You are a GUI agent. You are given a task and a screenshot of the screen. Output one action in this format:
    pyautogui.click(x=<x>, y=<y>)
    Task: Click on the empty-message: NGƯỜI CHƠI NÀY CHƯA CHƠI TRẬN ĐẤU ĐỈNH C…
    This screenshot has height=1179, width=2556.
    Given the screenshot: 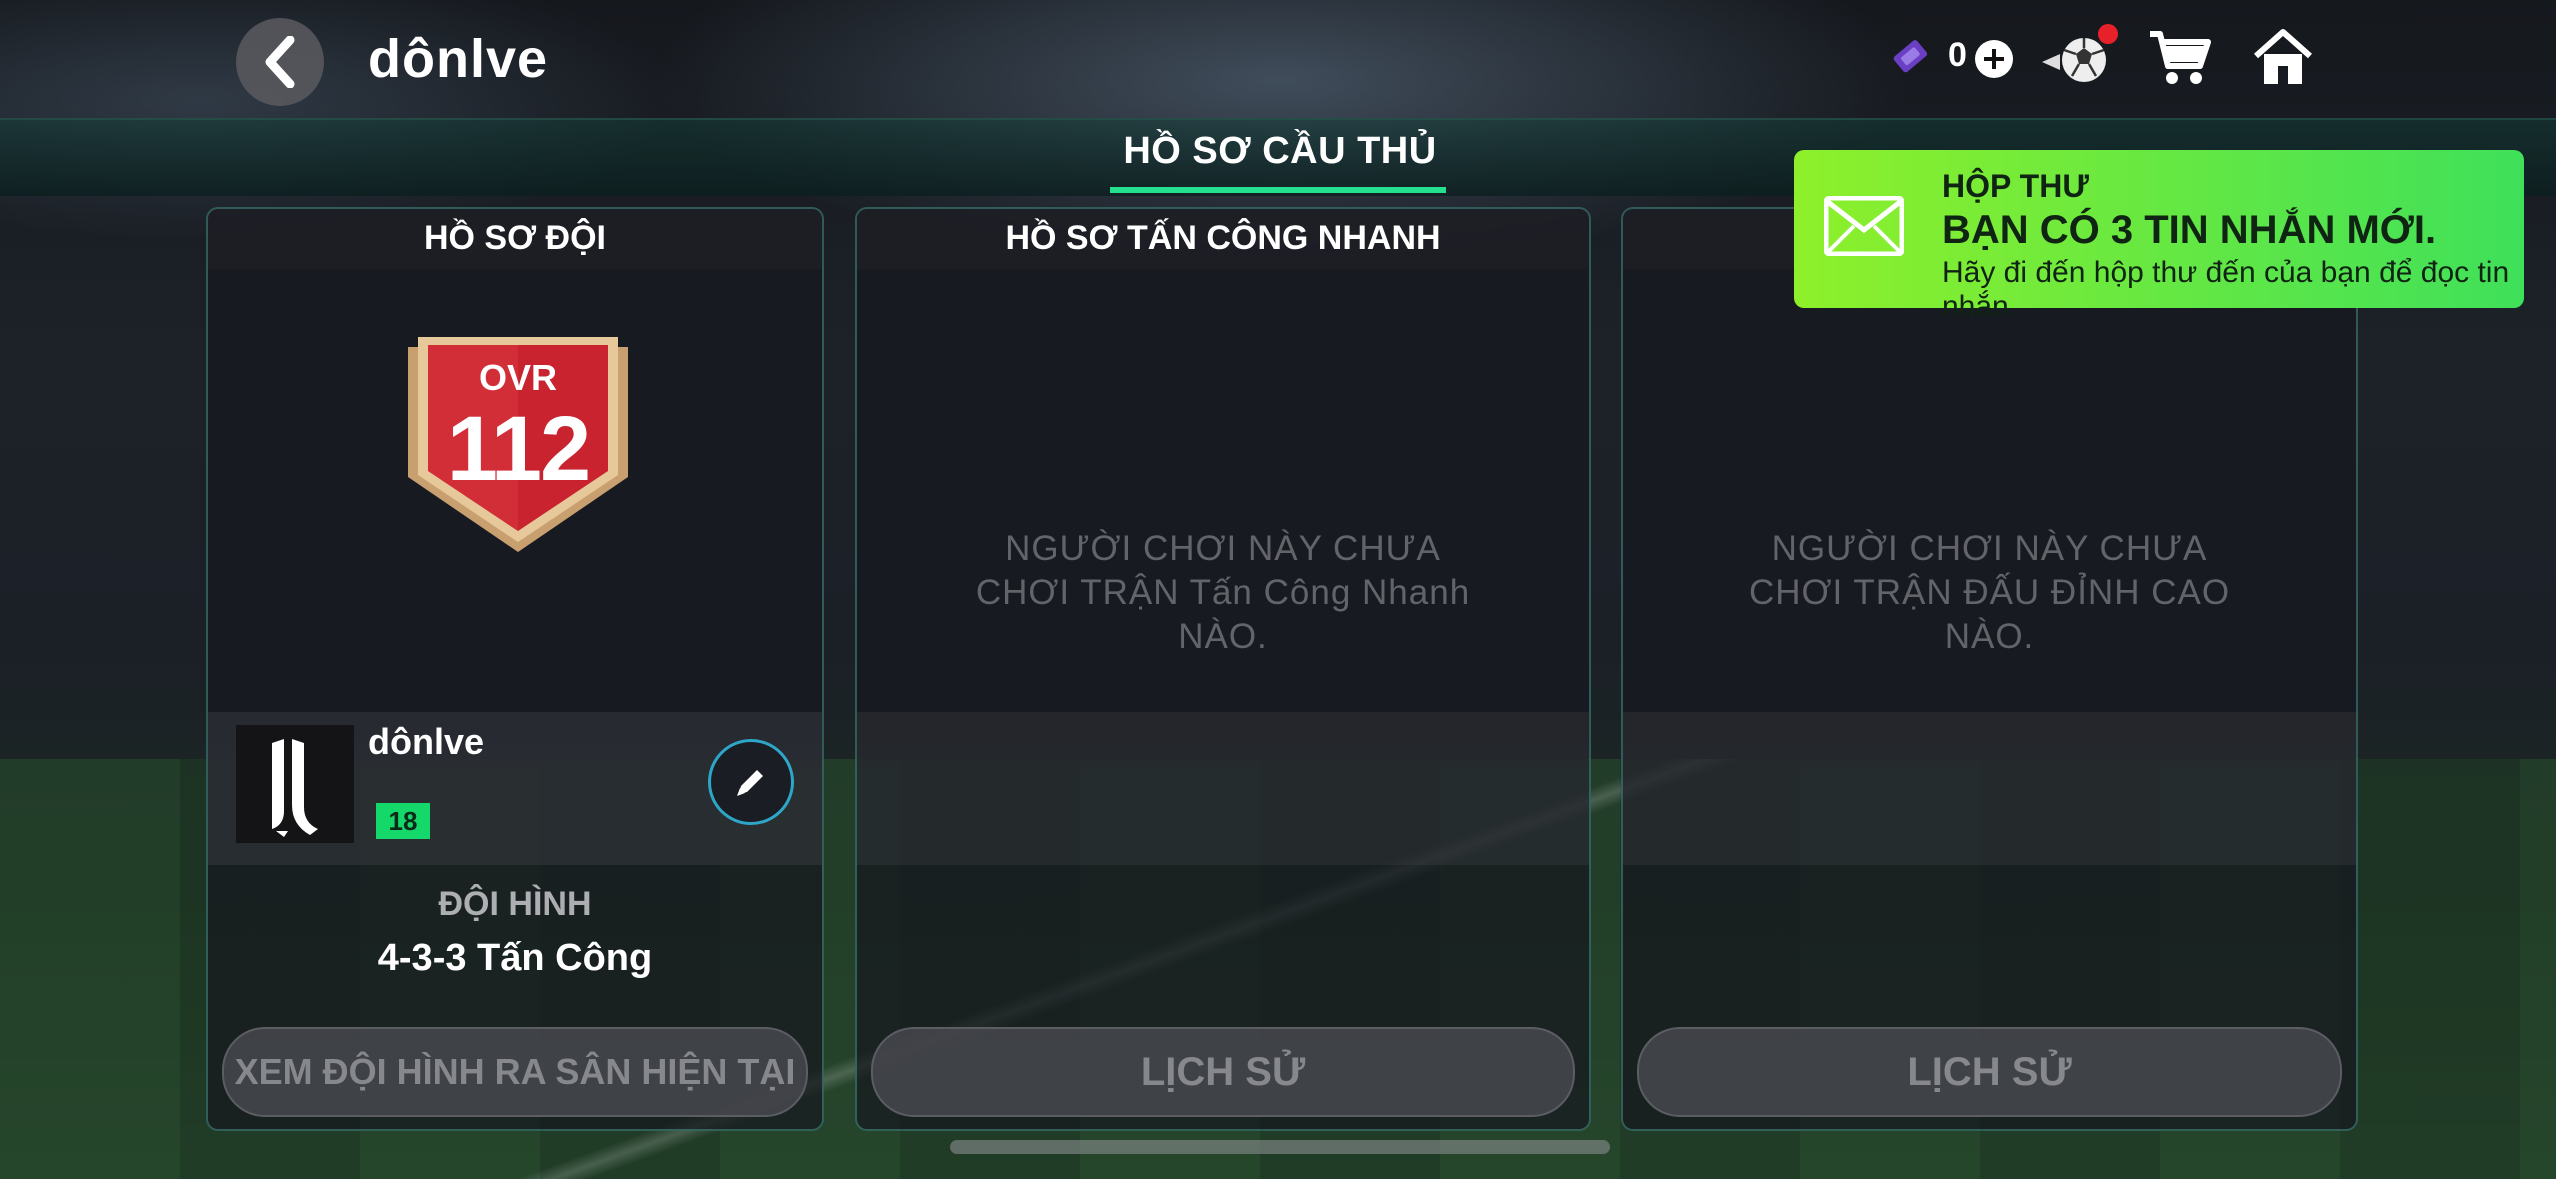 What is the action you would take?
    pyautogui.click(x=1989, y=593)
    